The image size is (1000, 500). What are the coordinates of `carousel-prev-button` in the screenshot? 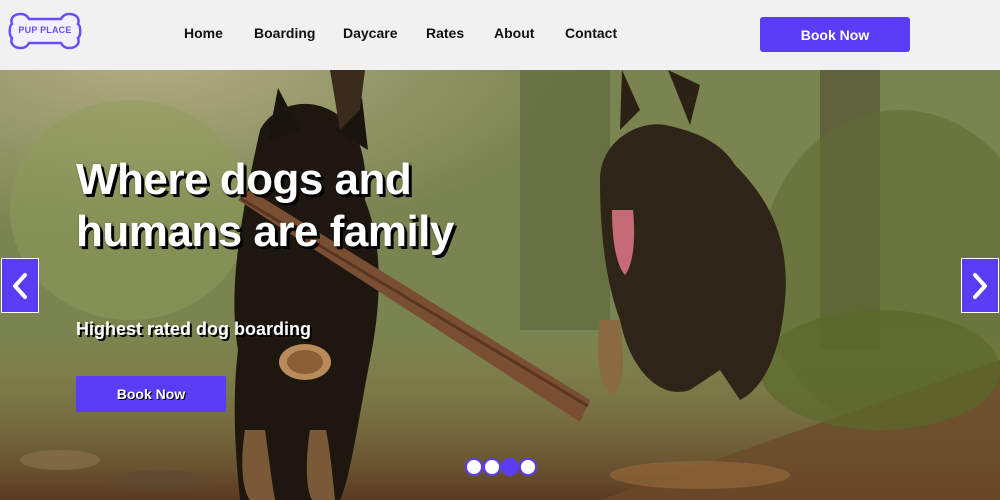 It's located at (20, 285).